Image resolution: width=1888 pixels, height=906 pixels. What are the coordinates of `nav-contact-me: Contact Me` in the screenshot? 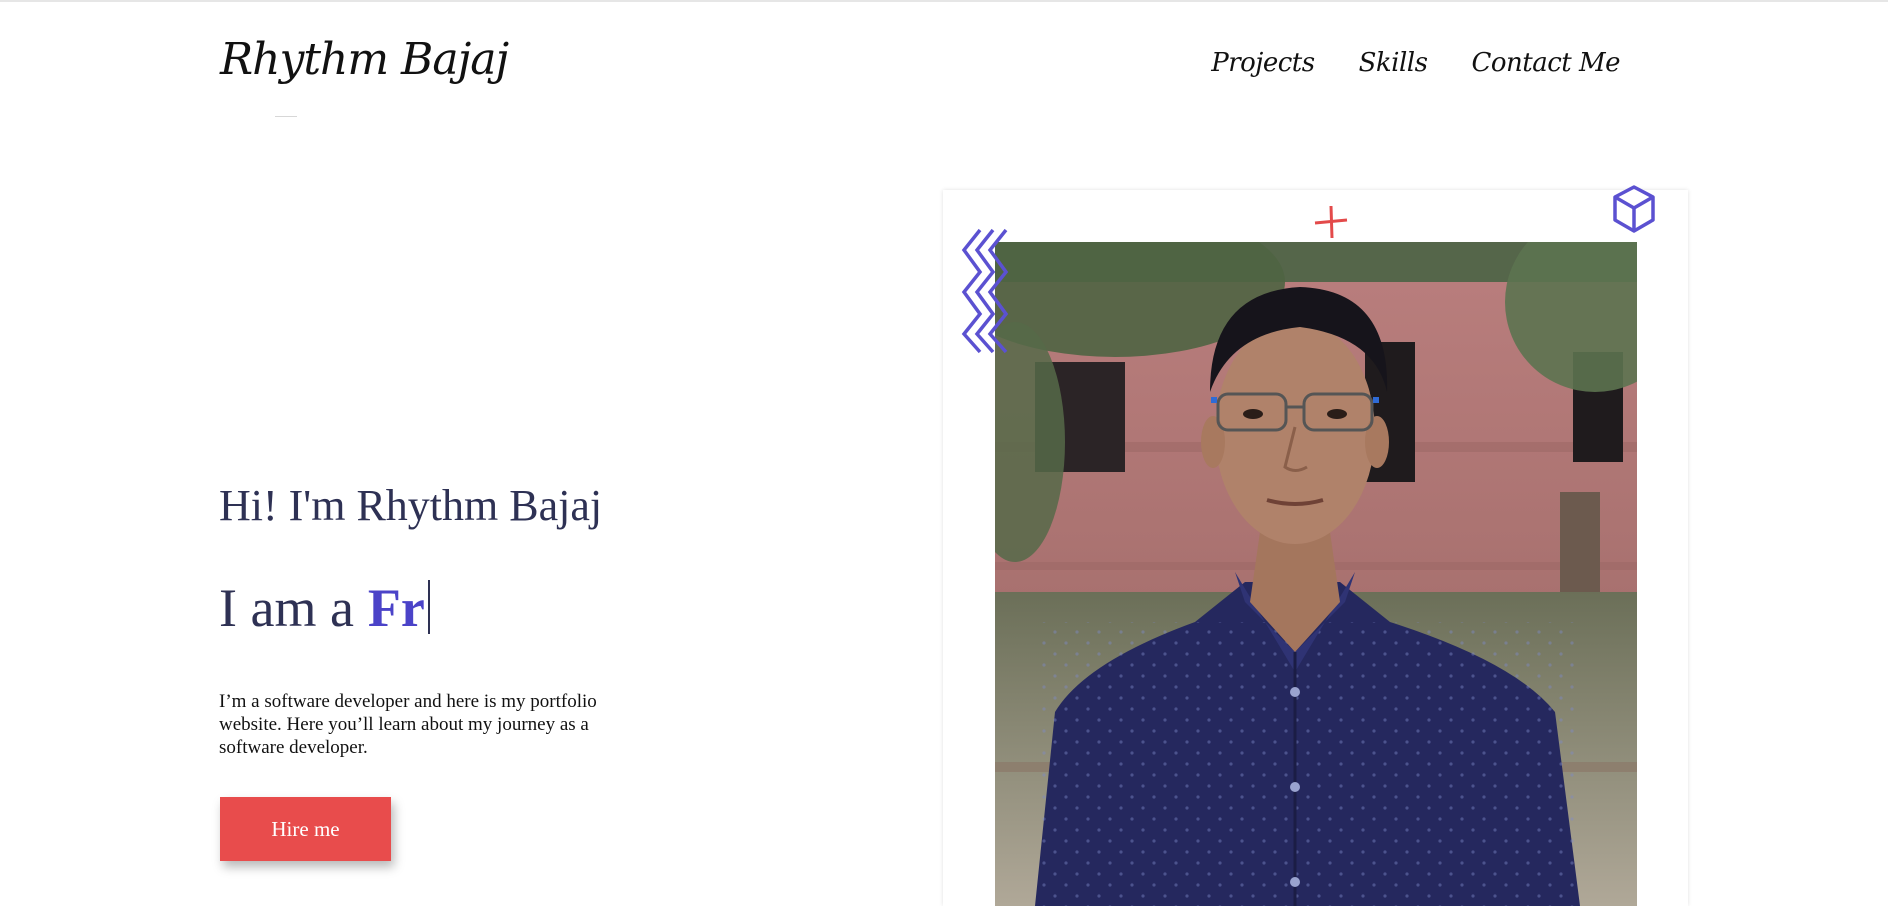 It's located at (1545, 63).